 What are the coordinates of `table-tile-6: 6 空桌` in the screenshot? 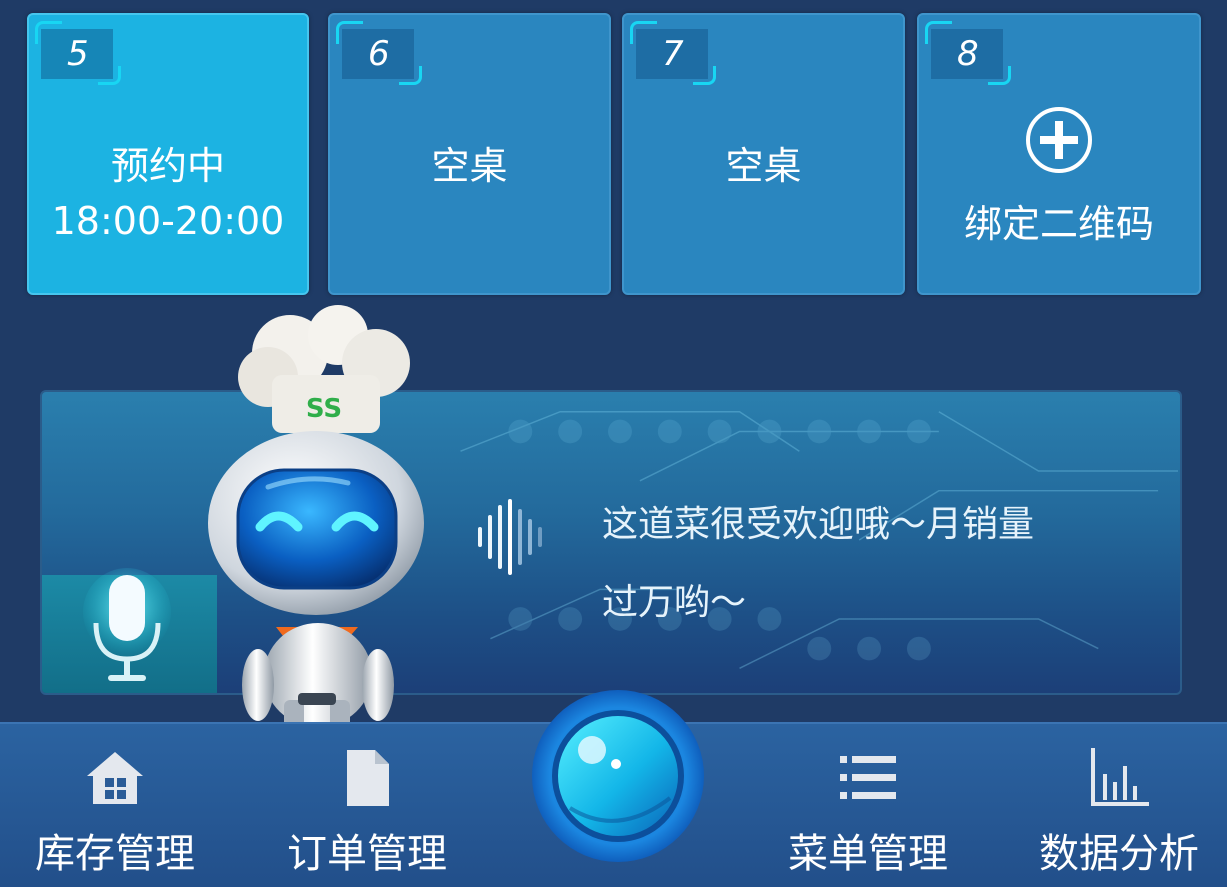 It's located at (469, 154).